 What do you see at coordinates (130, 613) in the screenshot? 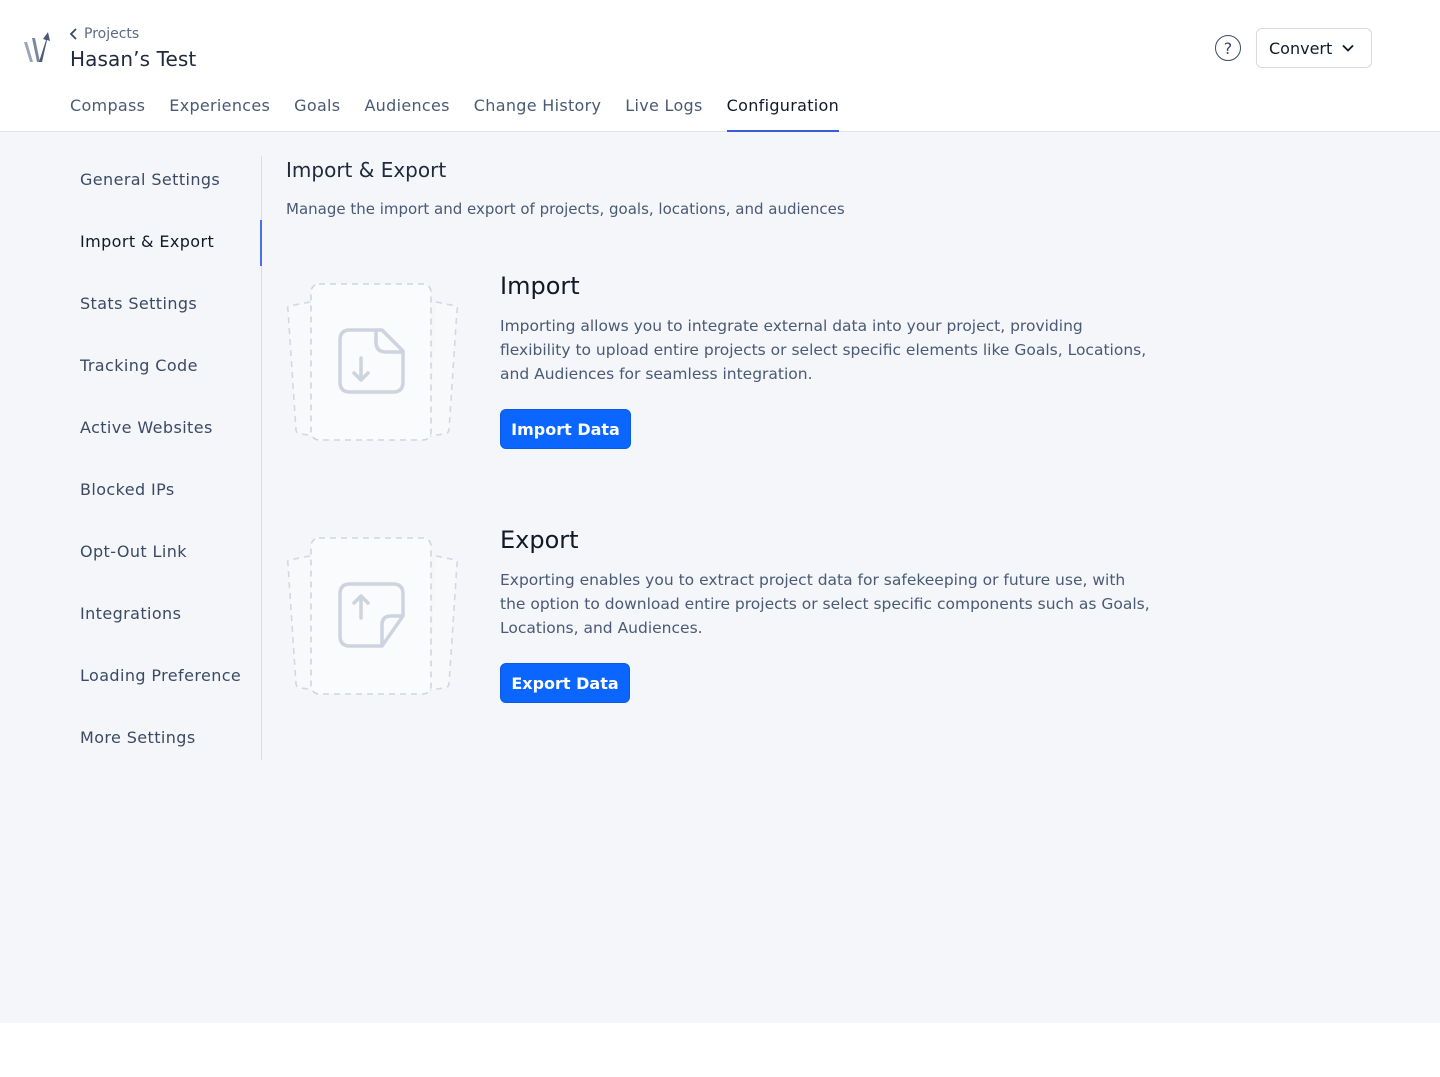
I see `sidebar-item-integrations: Integrations` at bounding box center [130, 613].